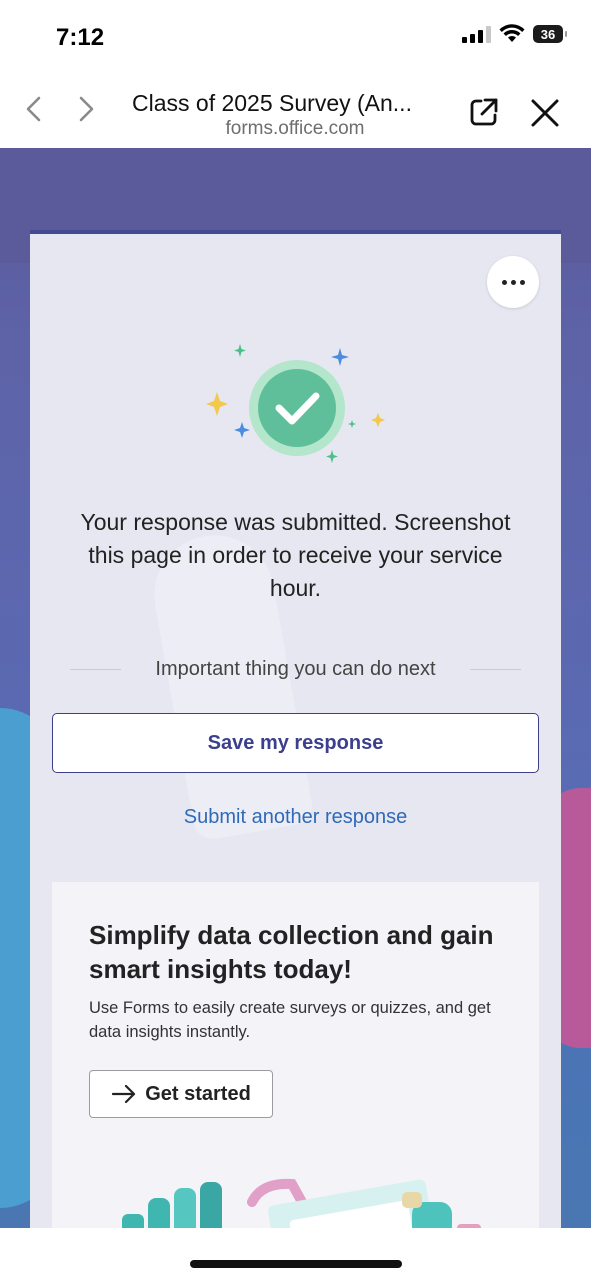 The height and width of the screenshot is (1280, 591). I want to click on success-check-icon, so click(295, 403).